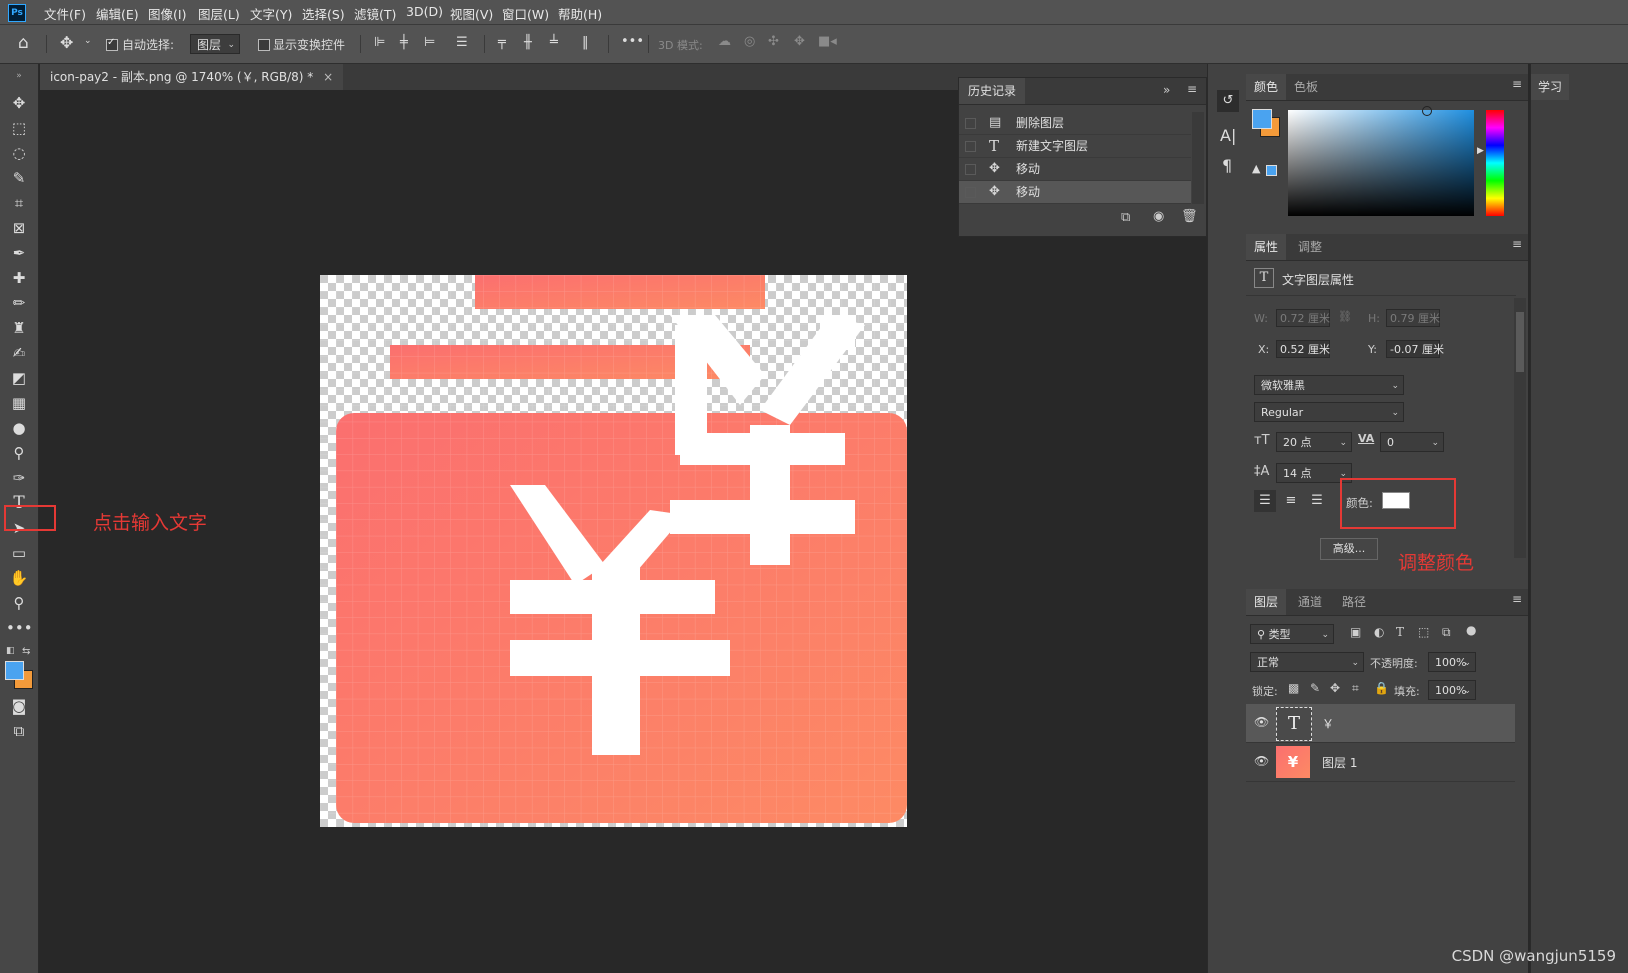 The width and height of the screenshot is (1628, 973). What do you see at coordinates (1075, 146) in the screenshot?
I see `history-item: T 新建文字图层` at bounding box center [1075, 146].